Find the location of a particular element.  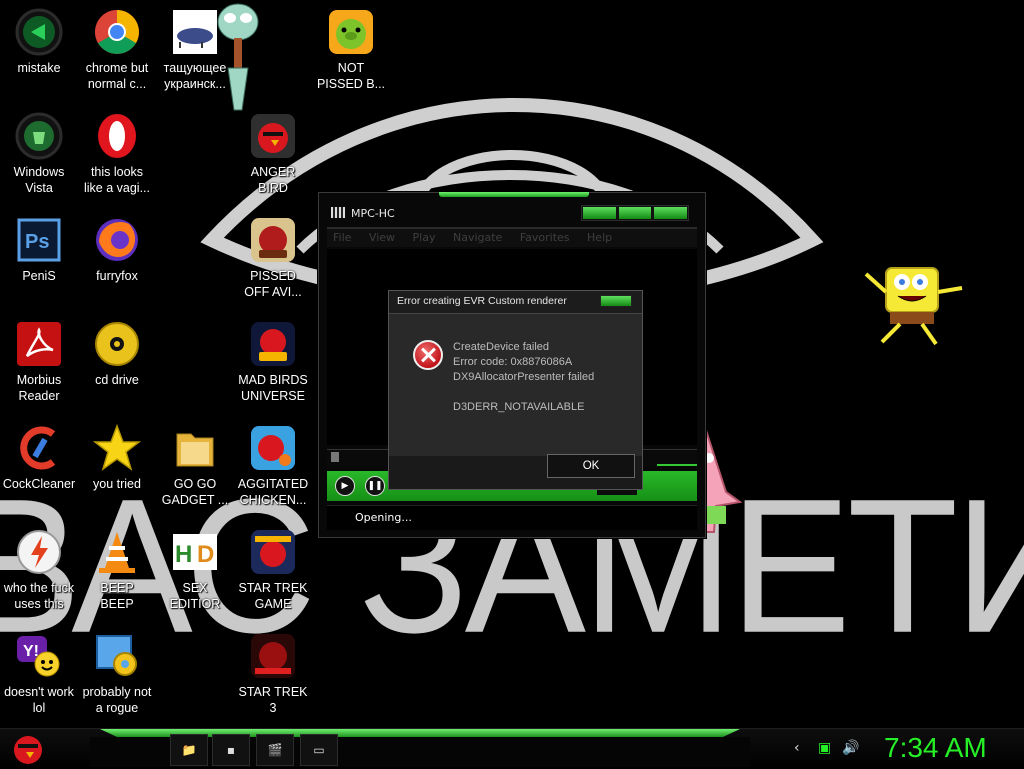

icon-label: mistake is located at coordinates (39, 68).